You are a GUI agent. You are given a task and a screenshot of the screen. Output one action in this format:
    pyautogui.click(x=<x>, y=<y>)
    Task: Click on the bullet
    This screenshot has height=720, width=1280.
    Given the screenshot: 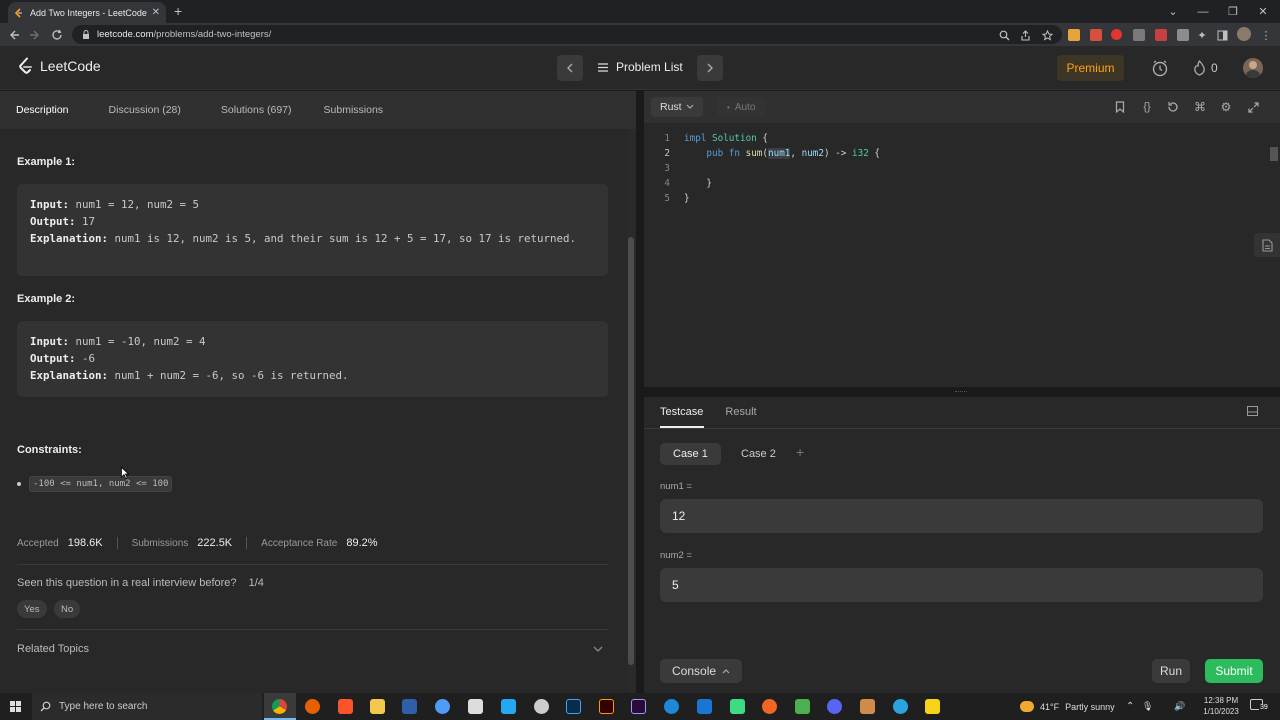 What is the action you would take?
    pyautogui.click(x=19, y=484)
    